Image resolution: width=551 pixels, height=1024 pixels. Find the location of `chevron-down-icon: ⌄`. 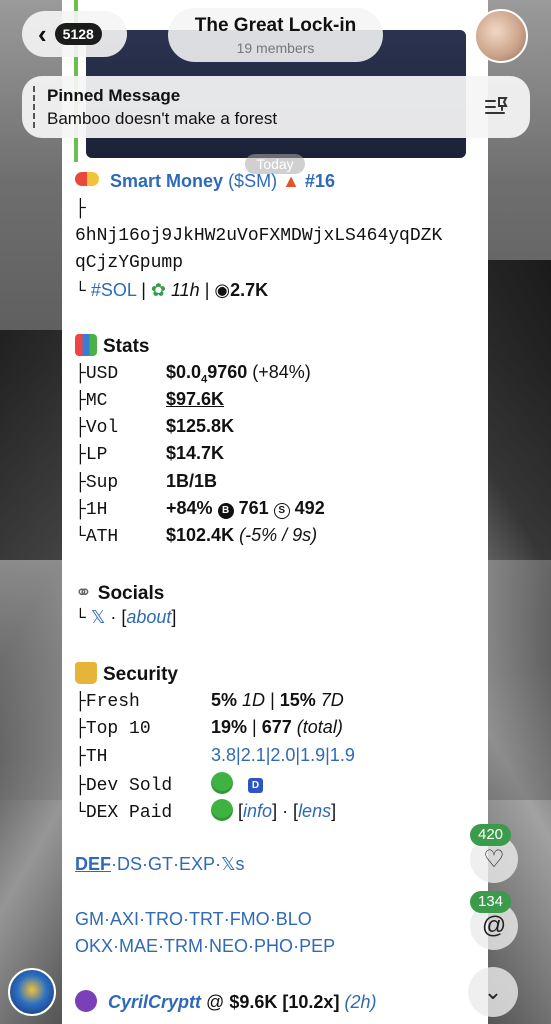

chevron-down-icon: ⌄ is located at coordinates (493, 991).